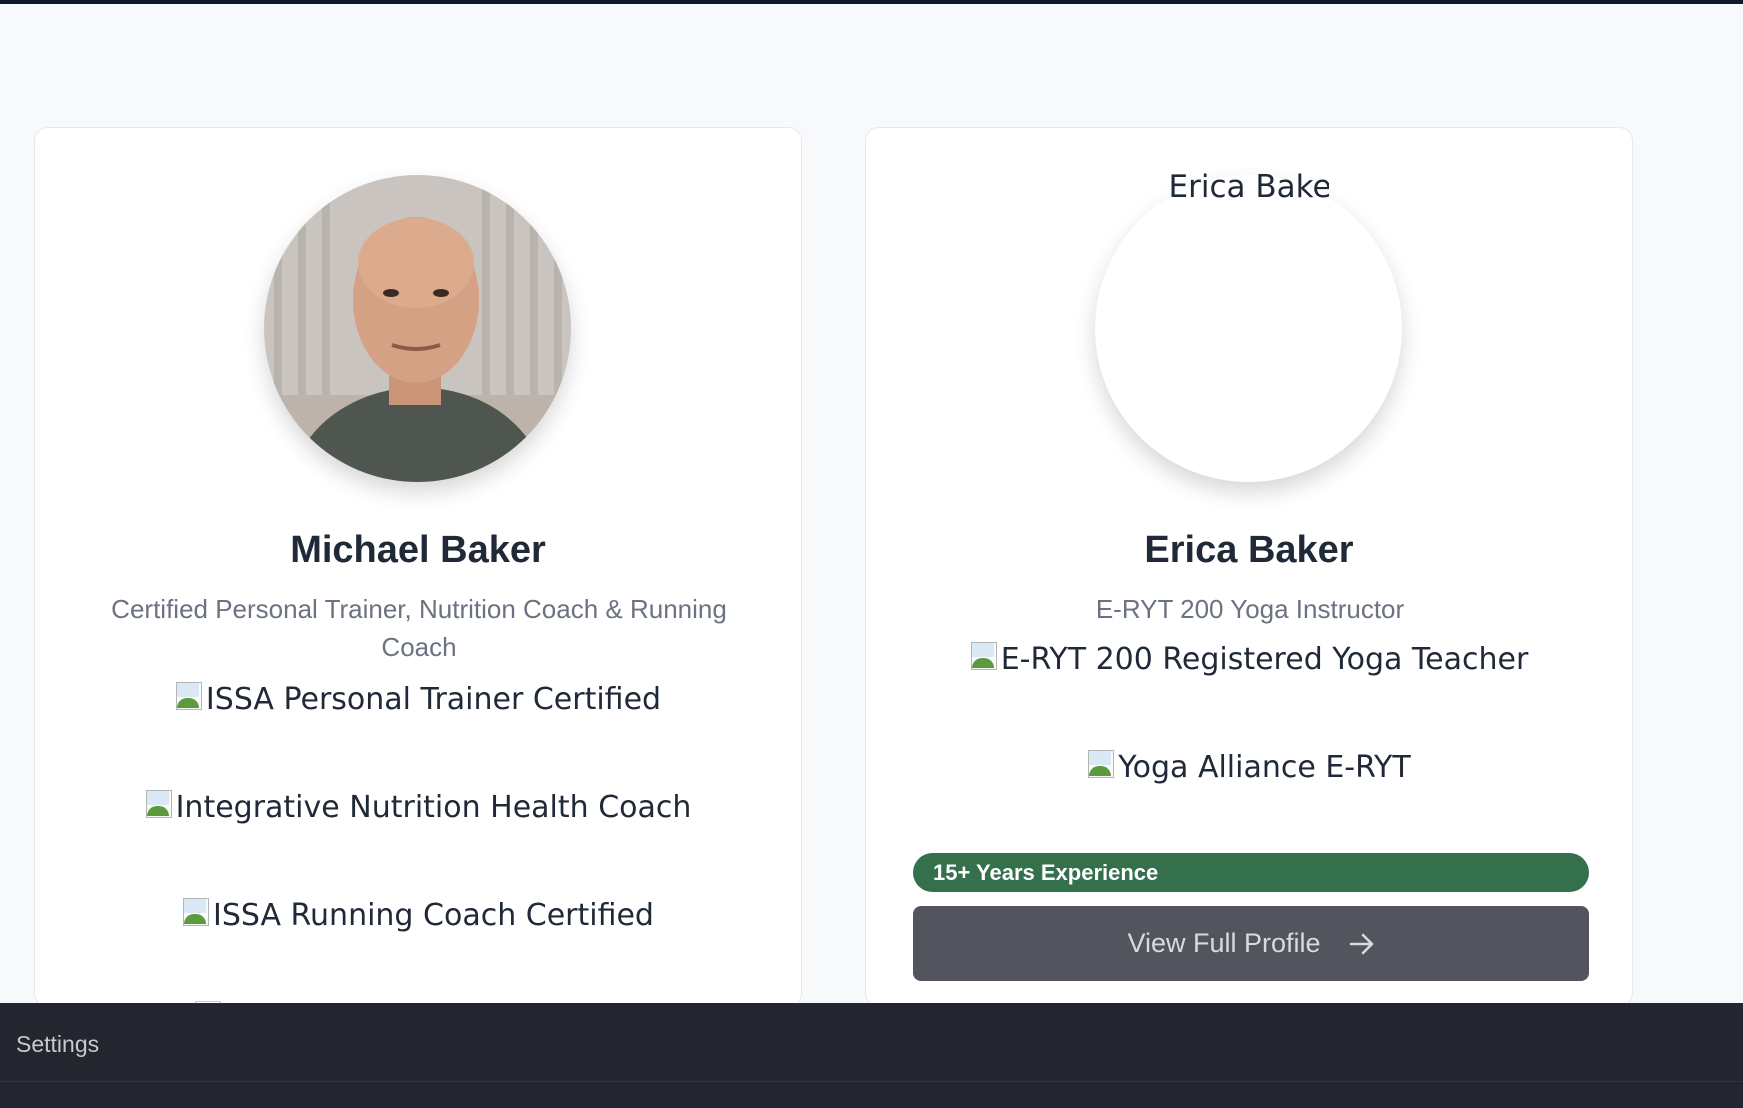  I want to click on certification-badge: ISSA Running Coach Certified, so click(418, 915).